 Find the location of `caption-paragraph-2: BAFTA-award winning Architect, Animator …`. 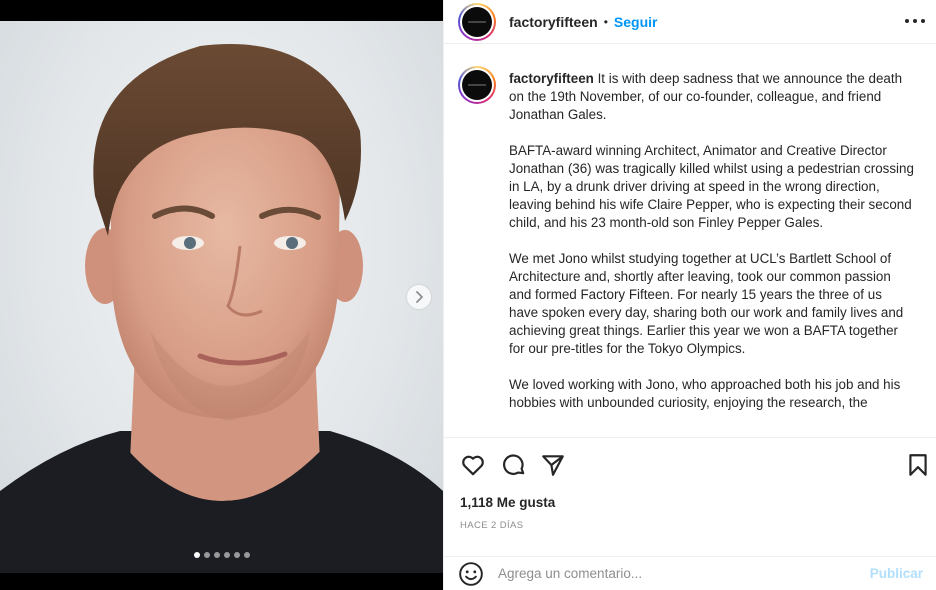

caption-paragraph-2: BAFTA-award winning Architect, Animator … is located at coordinates (711, 186).